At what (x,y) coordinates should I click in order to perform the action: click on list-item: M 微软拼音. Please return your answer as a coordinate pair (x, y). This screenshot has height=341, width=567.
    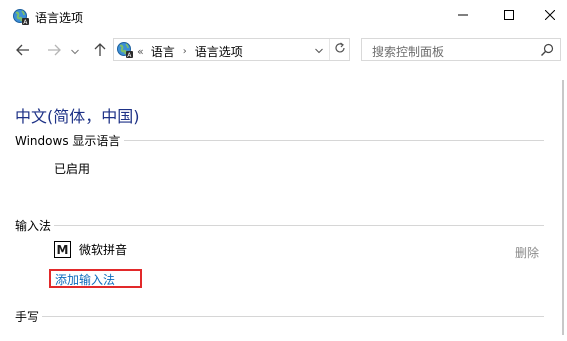
    Looking at the image, I should click on (90, 249).